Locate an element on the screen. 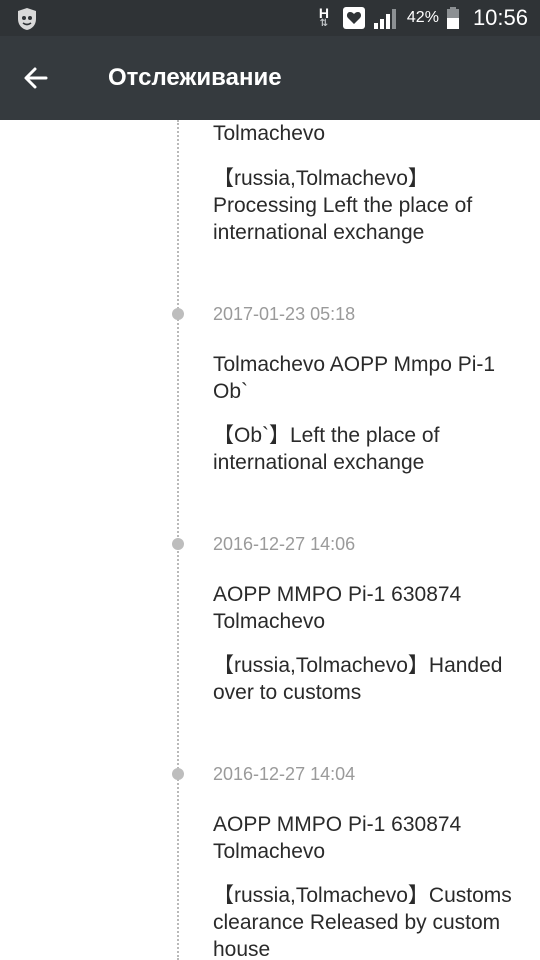  arrow-back-icon is located at coordinates (36, 78).